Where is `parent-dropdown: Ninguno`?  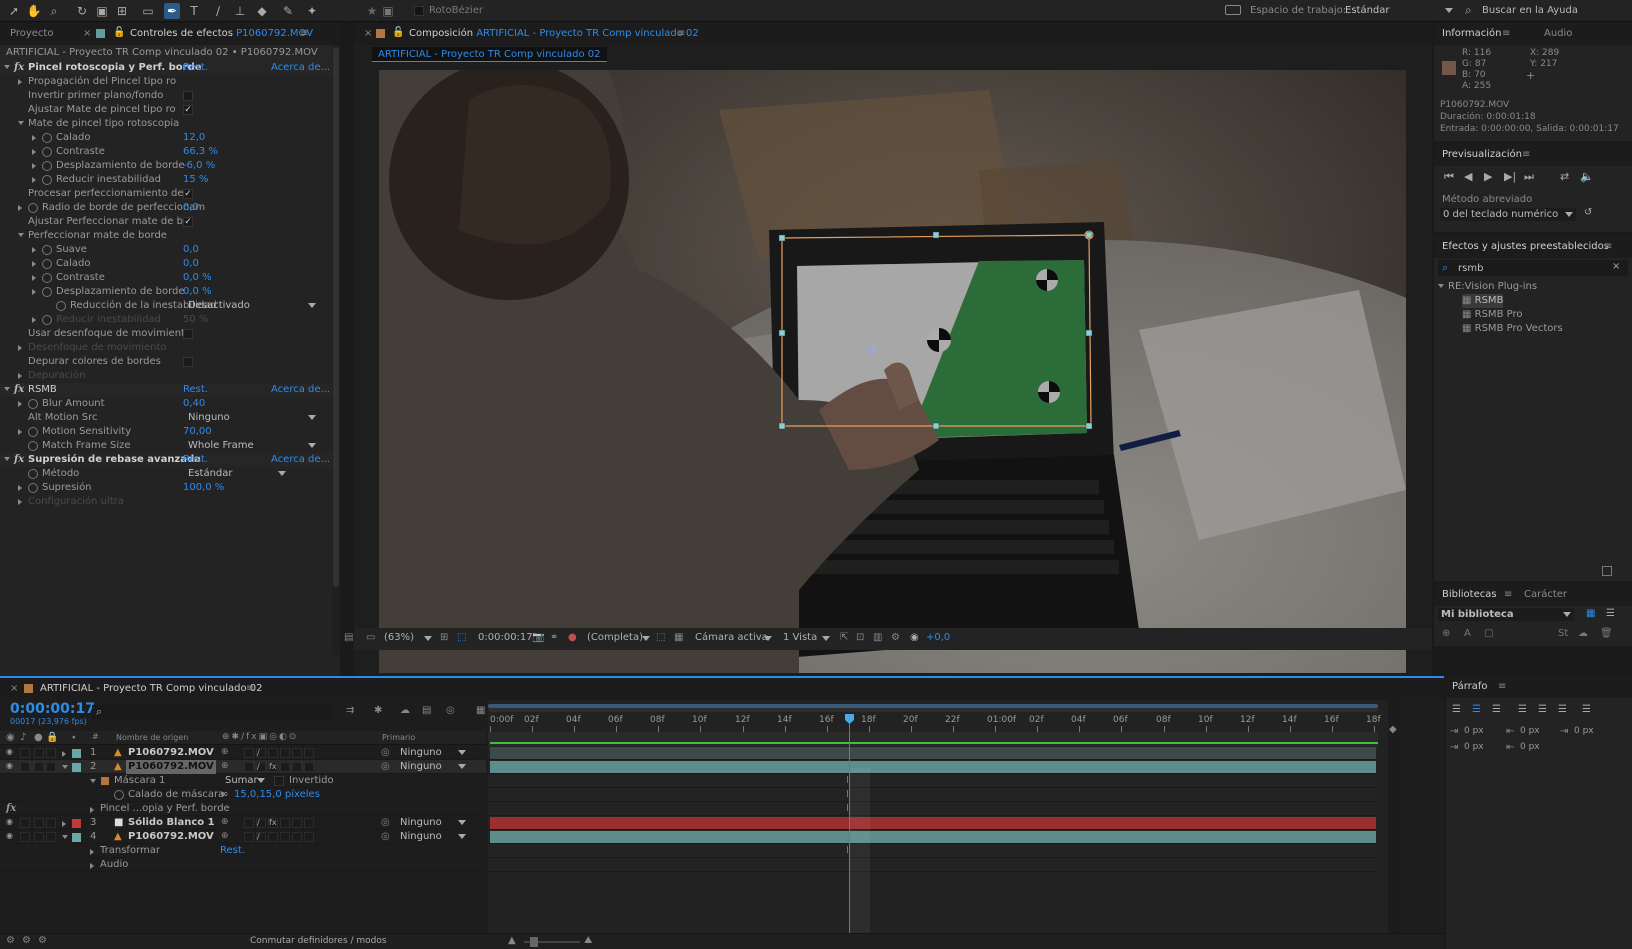 parent-dropdown: Ninguno is located at coordinates (433, 836).